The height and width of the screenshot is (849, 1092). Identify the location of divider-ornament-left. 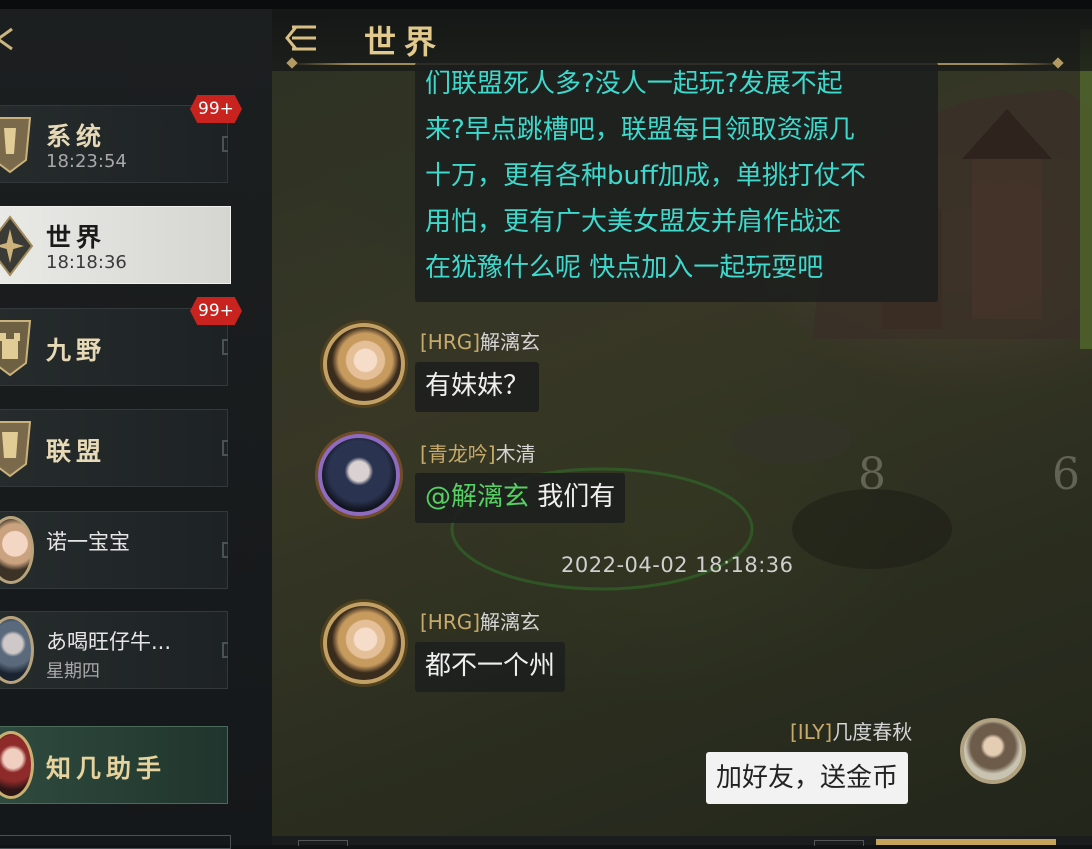
(292, 63).